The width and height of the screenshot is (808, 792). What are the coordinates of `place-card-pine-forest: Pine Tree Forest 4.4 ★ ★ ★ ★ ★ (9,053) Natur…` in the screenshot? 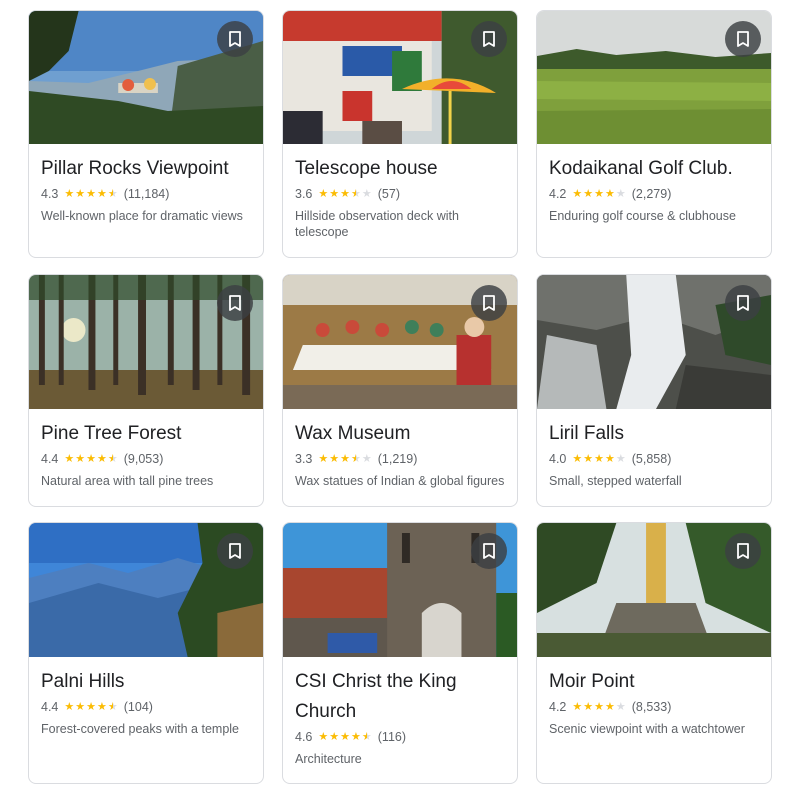 It's located at (146, 390).